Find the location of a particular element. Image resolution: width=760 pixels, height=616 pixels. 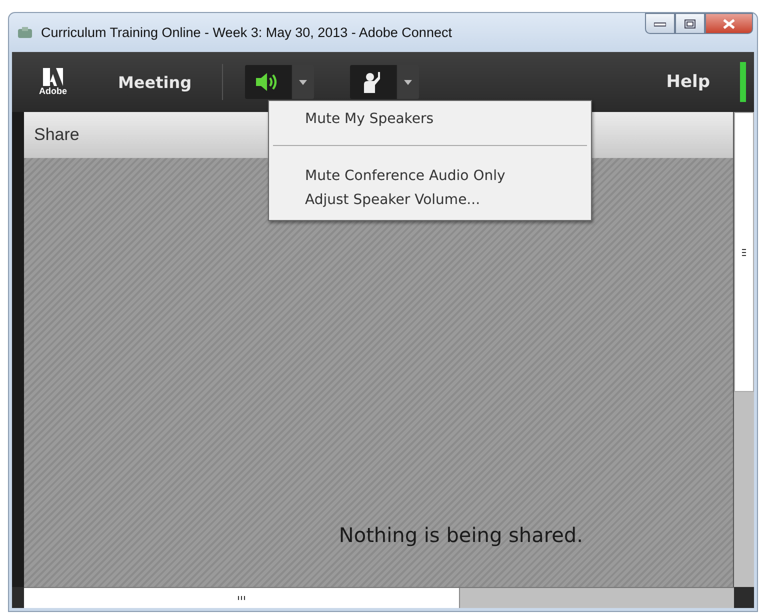

minimize-icon is located at coordinates (660, 23).